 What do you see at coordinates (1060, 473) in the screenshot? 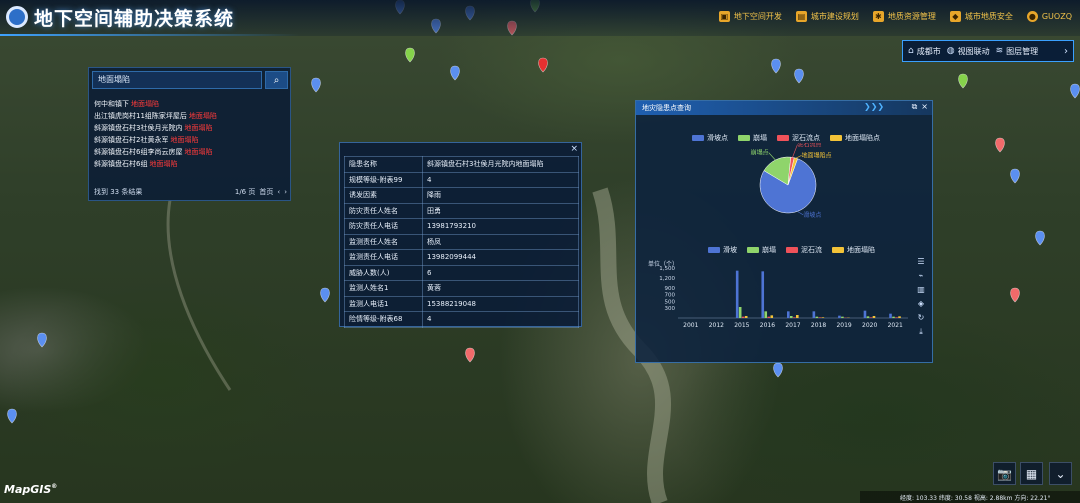
I see `expand-button: ⌄` at bounding box center [1060, 473].